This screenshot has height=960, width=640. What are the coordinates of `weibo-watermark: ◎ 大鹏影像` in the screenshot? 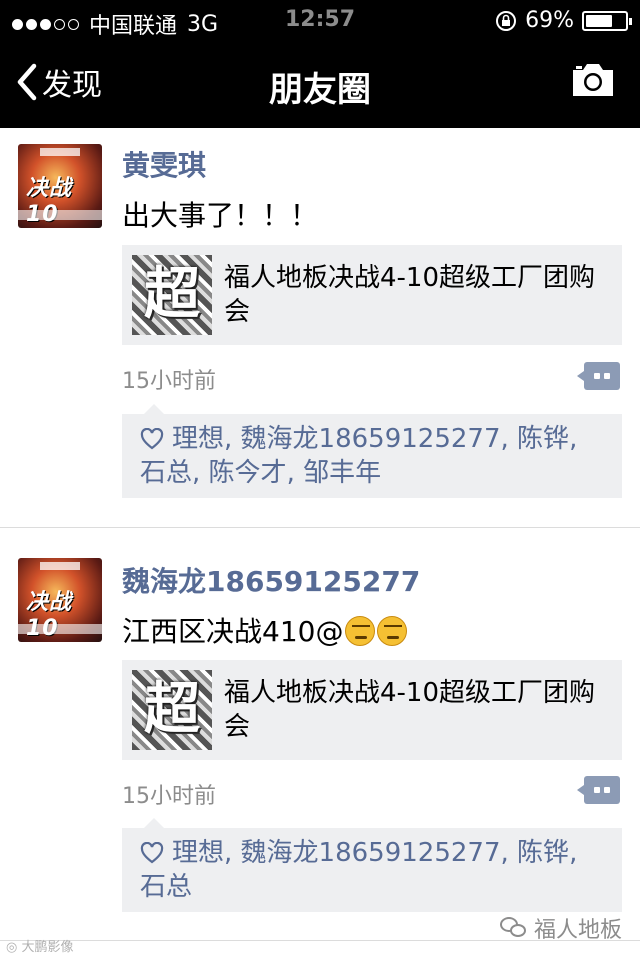 It's located at (40, 945).